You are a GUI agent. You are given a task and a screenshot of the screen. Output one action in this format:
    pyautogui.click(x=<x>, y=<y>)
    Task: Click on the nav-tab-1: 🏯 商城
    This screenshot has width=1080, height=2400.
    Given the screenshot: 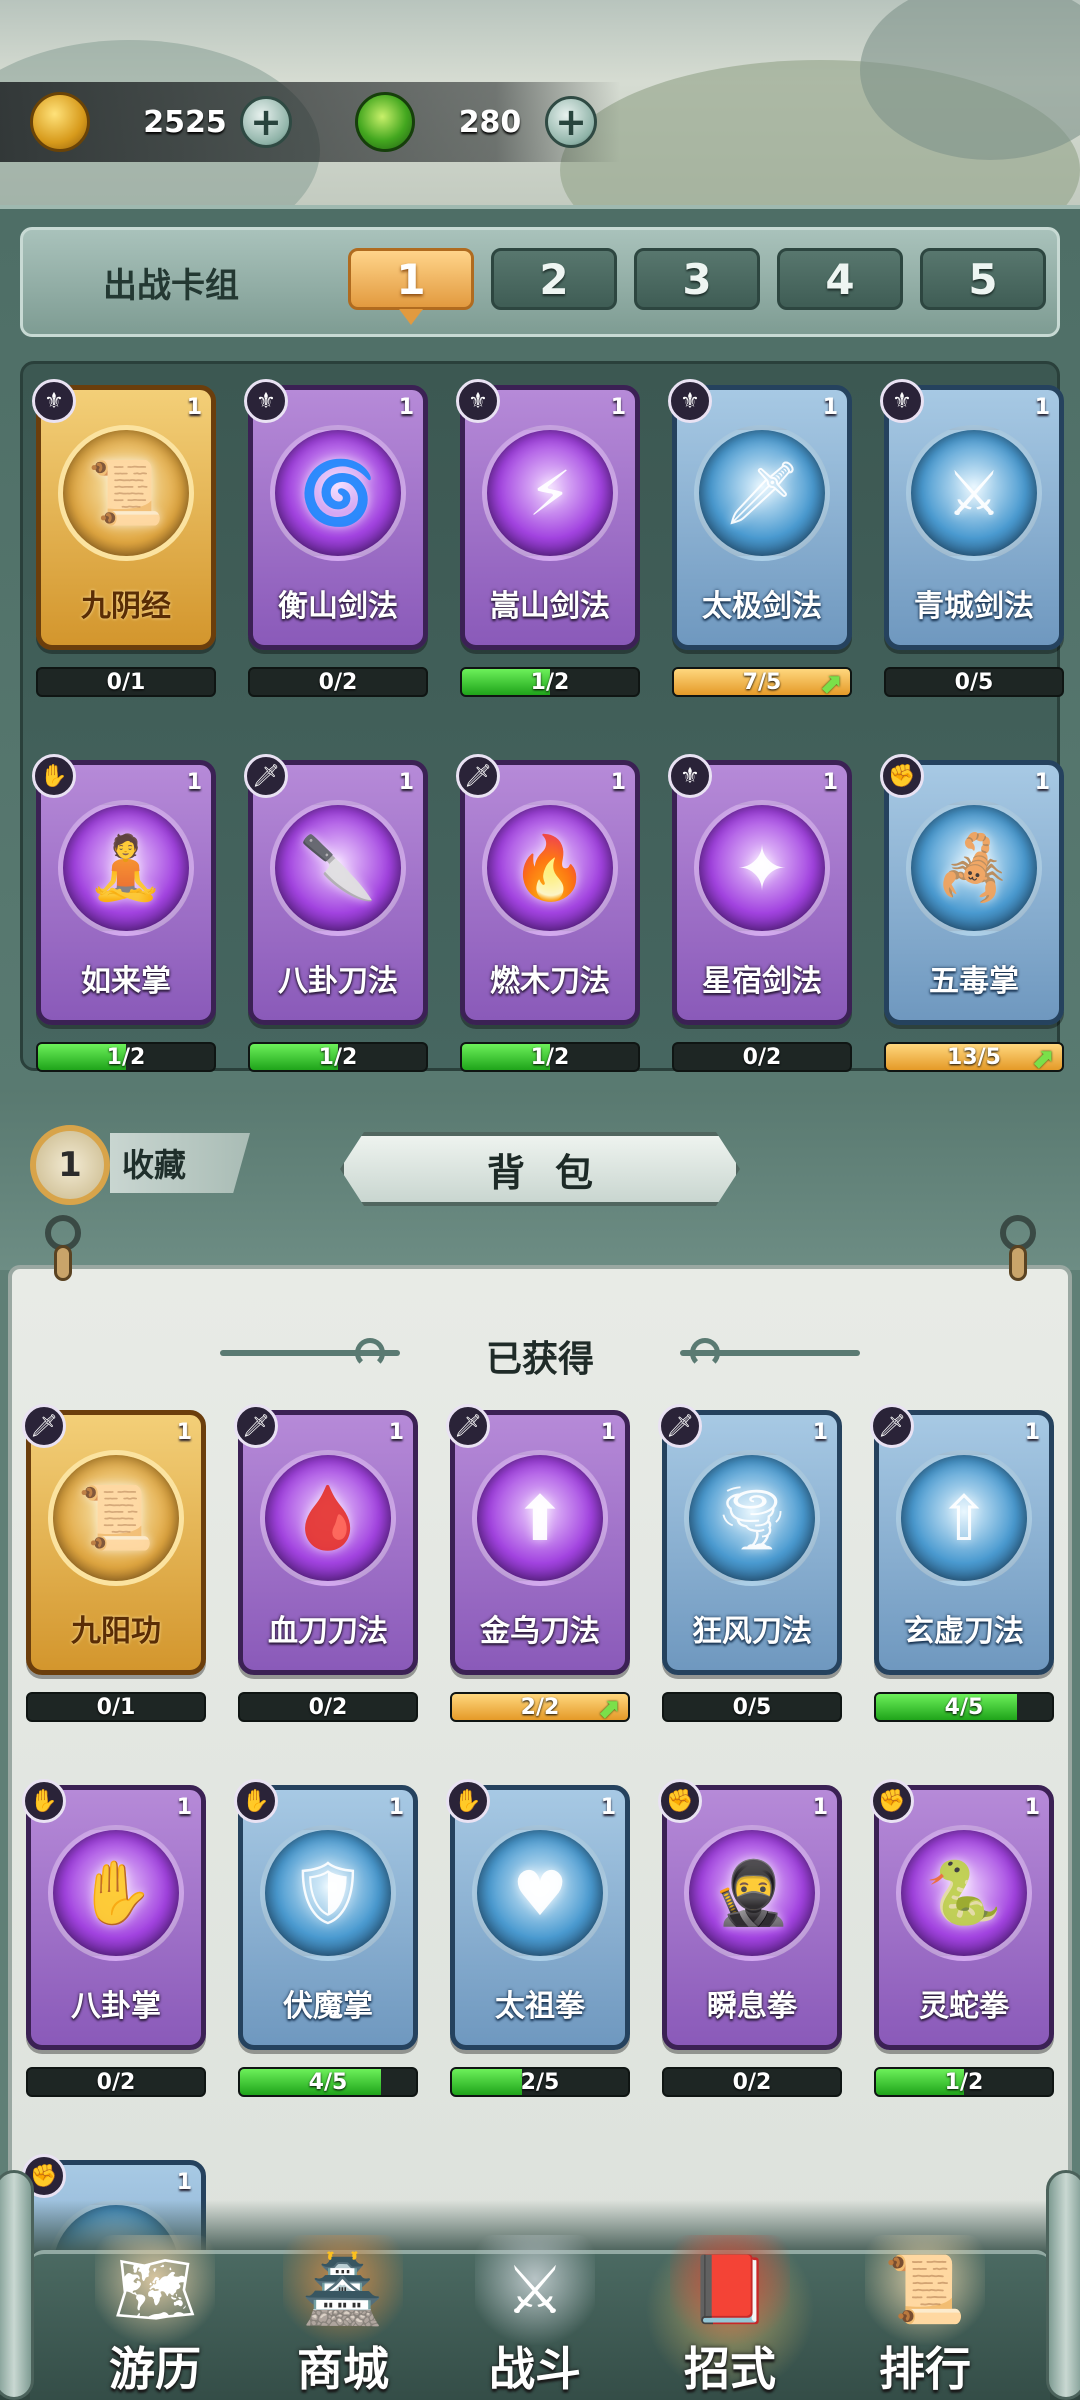 What is the action you would take?
    pyautogui.click(x=343, y=2312)
    